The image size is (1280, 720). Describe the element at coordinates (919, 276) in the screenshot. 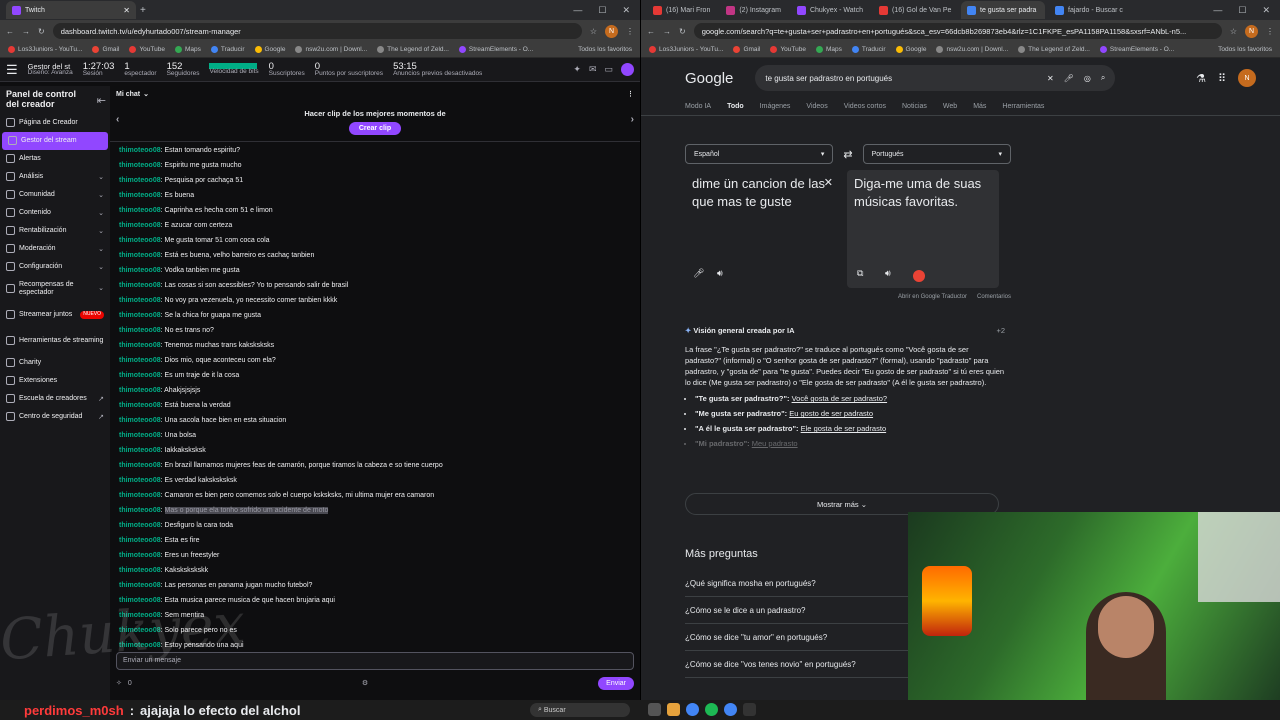

I see `google-icon` at that location.